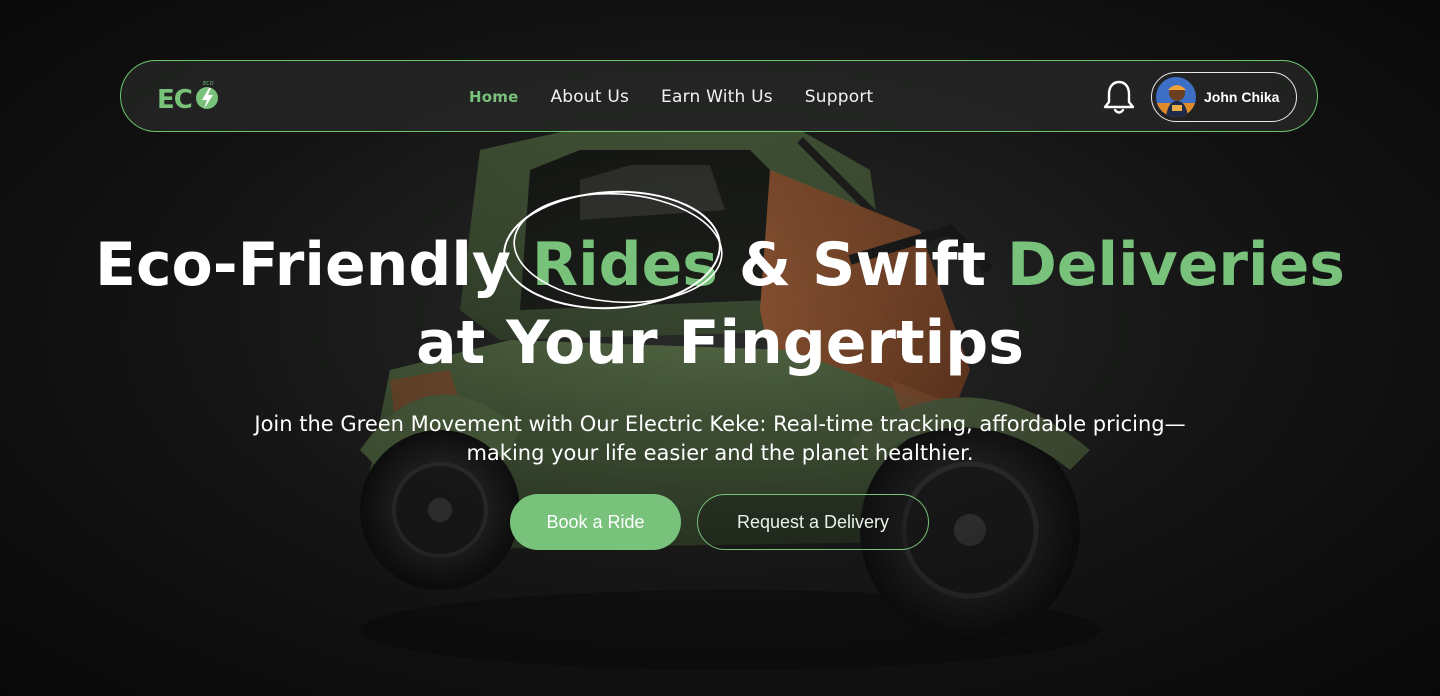 The image size is (1440, 696). Describe the element at coordinates (862, 265) in the screenshot. I see `hero-title-part2: & Swift` at that location.